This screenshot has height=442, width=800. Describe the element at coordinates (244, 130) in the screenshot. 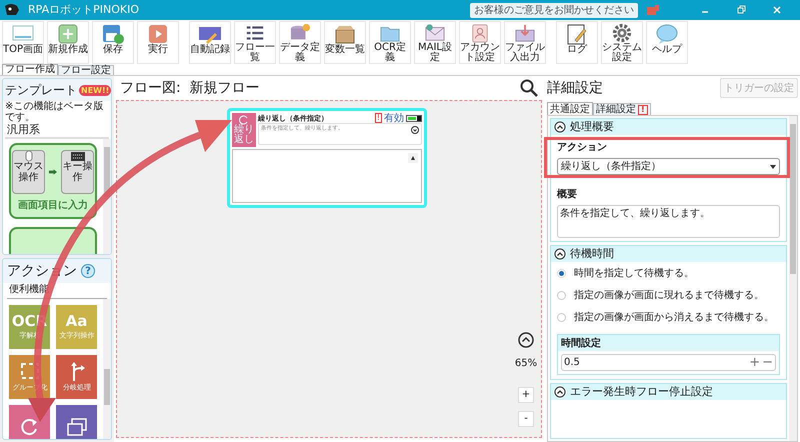

I see `node-type-tile: 繰り返し` at that location.